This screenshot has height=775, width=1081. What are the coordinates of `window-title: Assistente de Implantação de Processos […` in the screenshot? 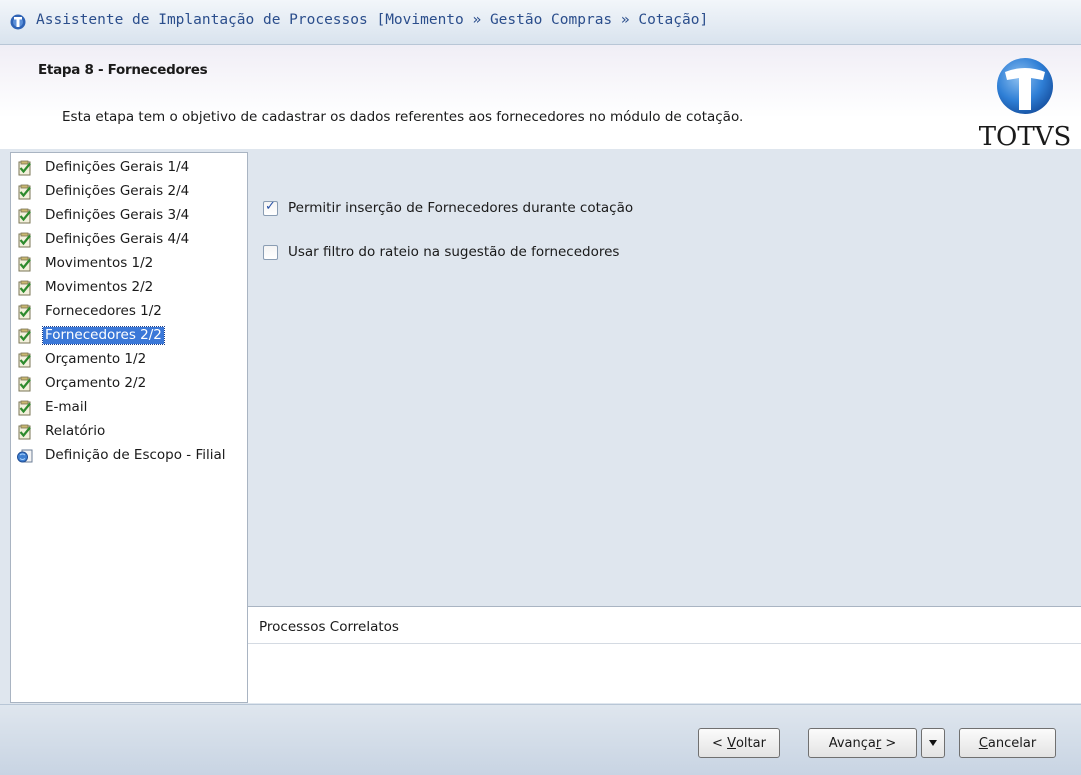 It's located at (372, 20).